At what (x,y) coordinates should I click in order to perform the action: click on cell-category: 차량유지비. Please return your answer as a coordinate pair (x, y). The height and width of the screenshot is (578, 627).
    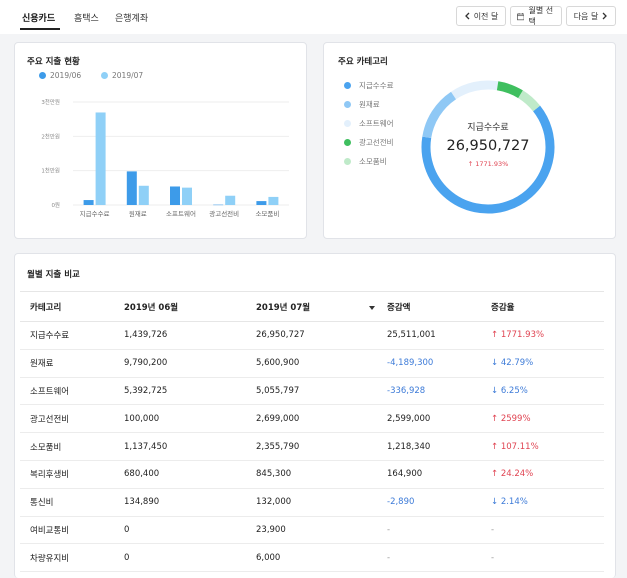
    Looking at the image, I should click on (72, 558).